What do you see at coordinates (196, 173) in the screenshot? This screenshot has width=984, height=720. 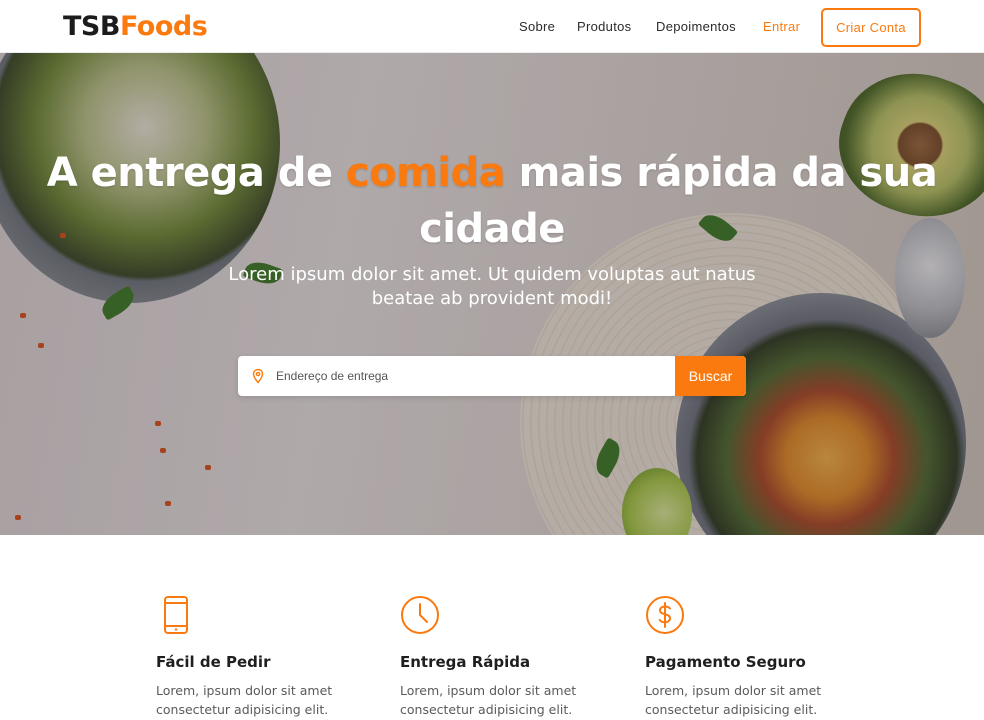 I see `hero-title-before: A entrega de` at bounding box center [196, 173].